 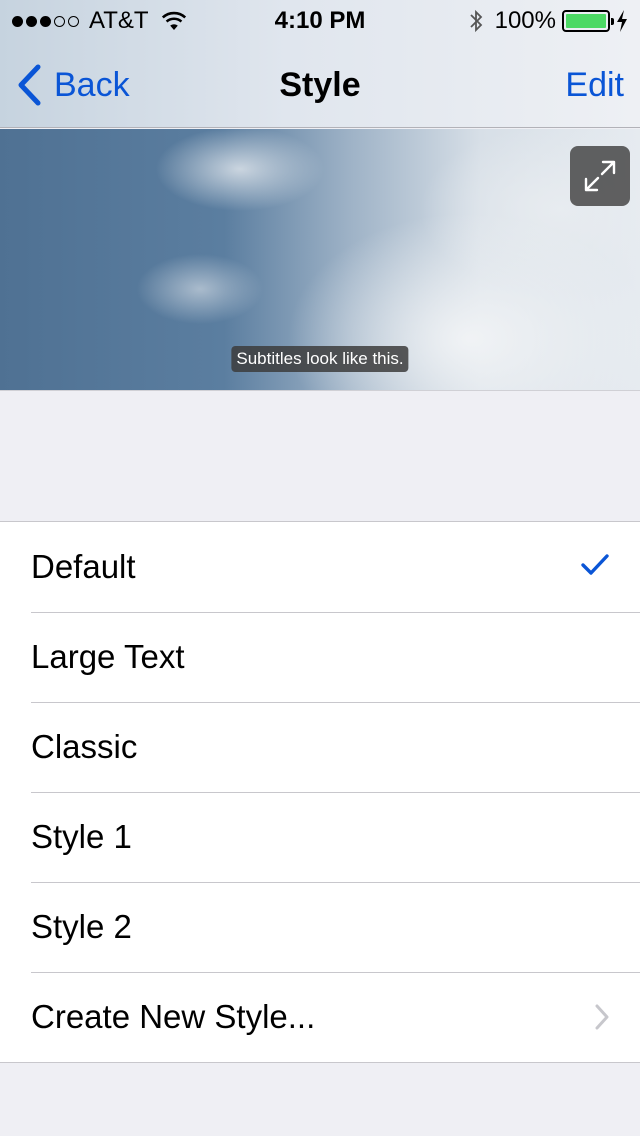 I want to click on page-title: Style, so click(x=320, y=85).